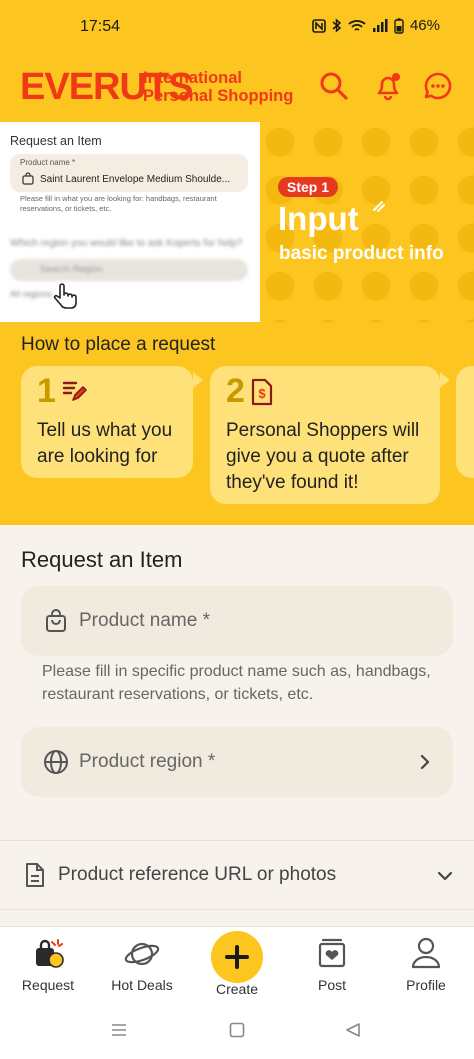 This screenshot has height=1059, width=474. Describe the element at coordinates (74, 391) in the screenshot. I see `note-pencil-icon` at that location.